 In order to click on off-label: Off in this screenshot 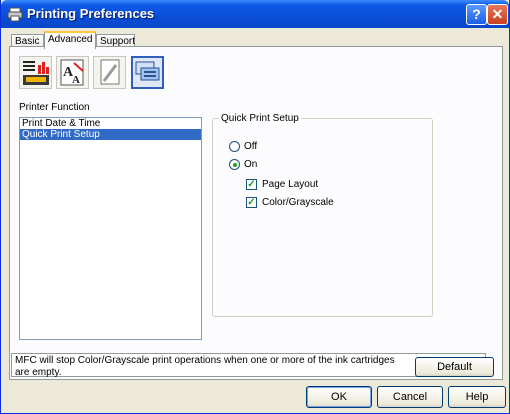, I will do `click(250, 146)`.